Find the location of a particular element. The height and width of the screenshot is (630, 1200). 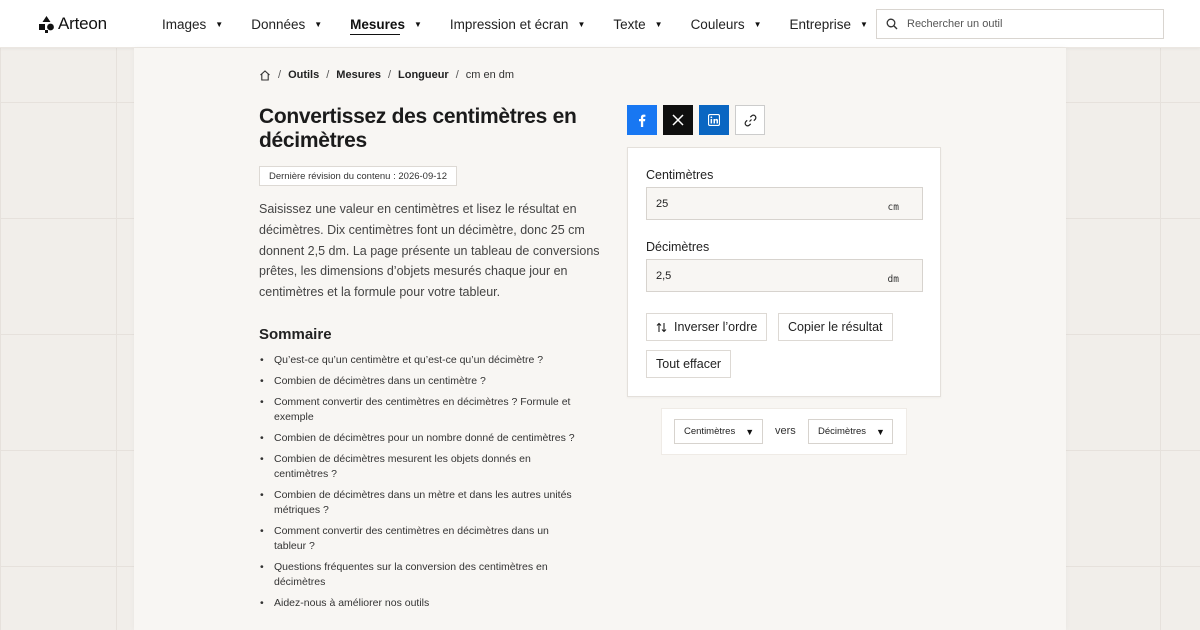

breadcrumb-current: cm en dm is located at coordinates (490, 75).